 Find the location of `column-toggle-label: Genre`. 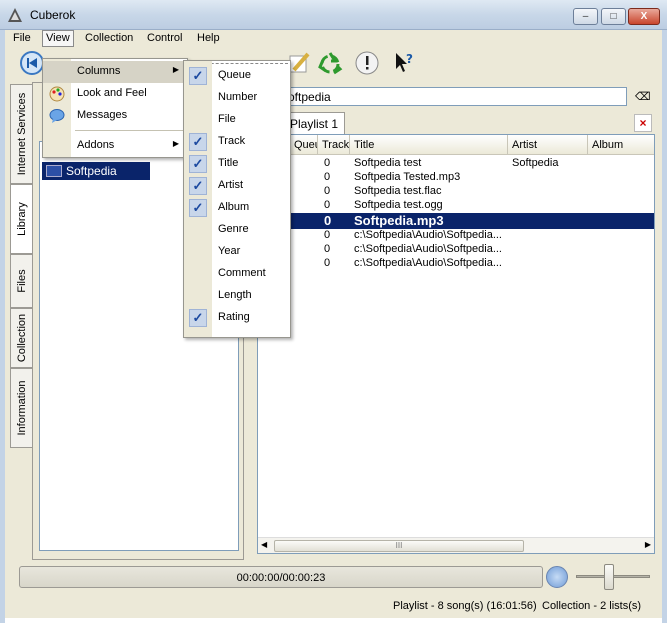

column-toggle-label: Genre is located at coordinates (233, 229).